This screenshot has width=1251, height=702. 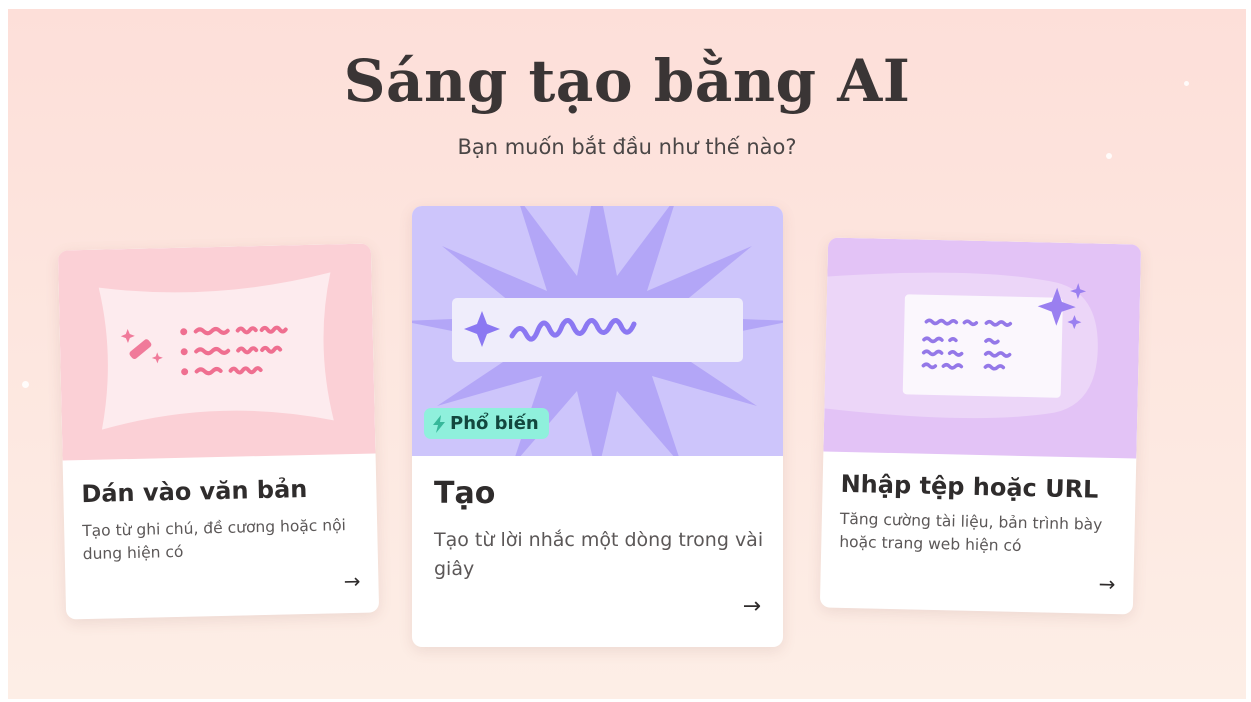 What do you see at coordinates (982, 348) in the screenshot?
I see `import-file-illustration` at bounding box center [982, 348].